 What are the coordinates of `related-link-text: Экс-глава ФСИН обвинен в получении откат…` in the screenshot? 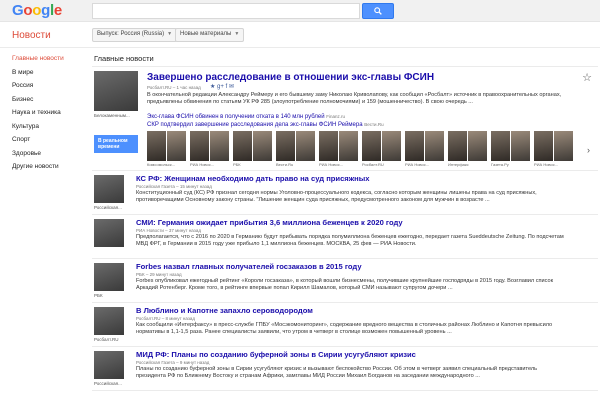 It's located at (236, 117).